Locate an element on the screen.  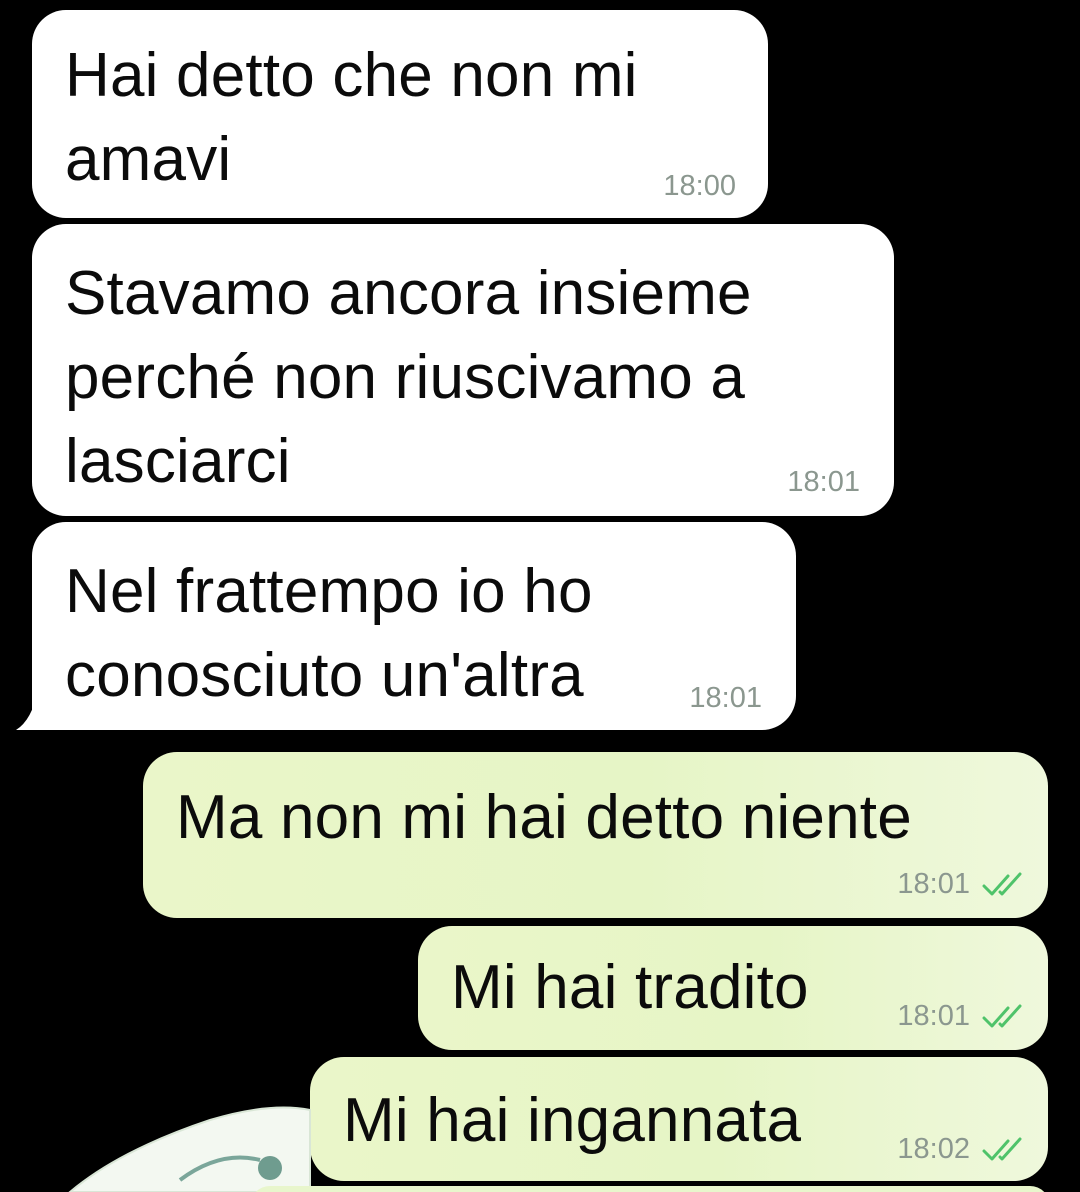
message-meta: 18:00 is located at coordinates (699, 186).